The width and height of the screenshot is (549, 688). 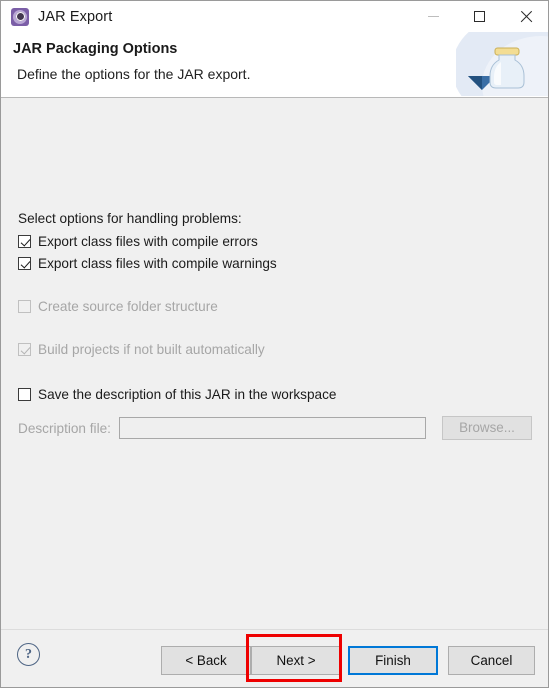 I want to click on close-icon, so click(x=525, y=16).